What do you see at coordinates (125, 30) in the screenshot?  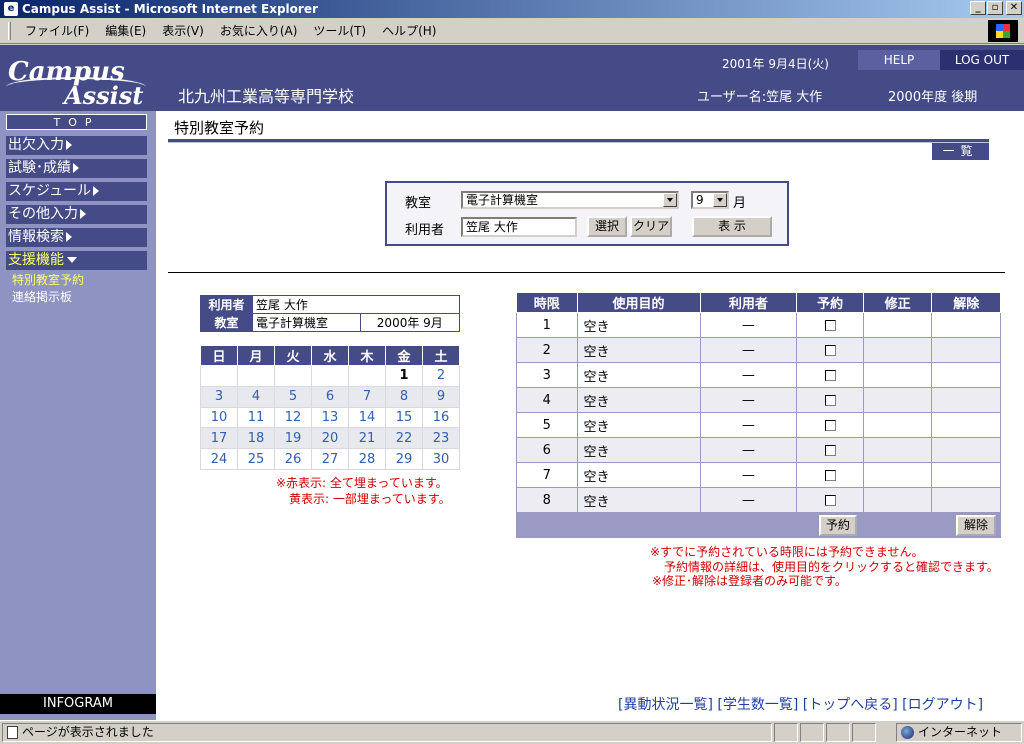 I see `menu-edit: 編集(E)` at bounding box center [125, 30].